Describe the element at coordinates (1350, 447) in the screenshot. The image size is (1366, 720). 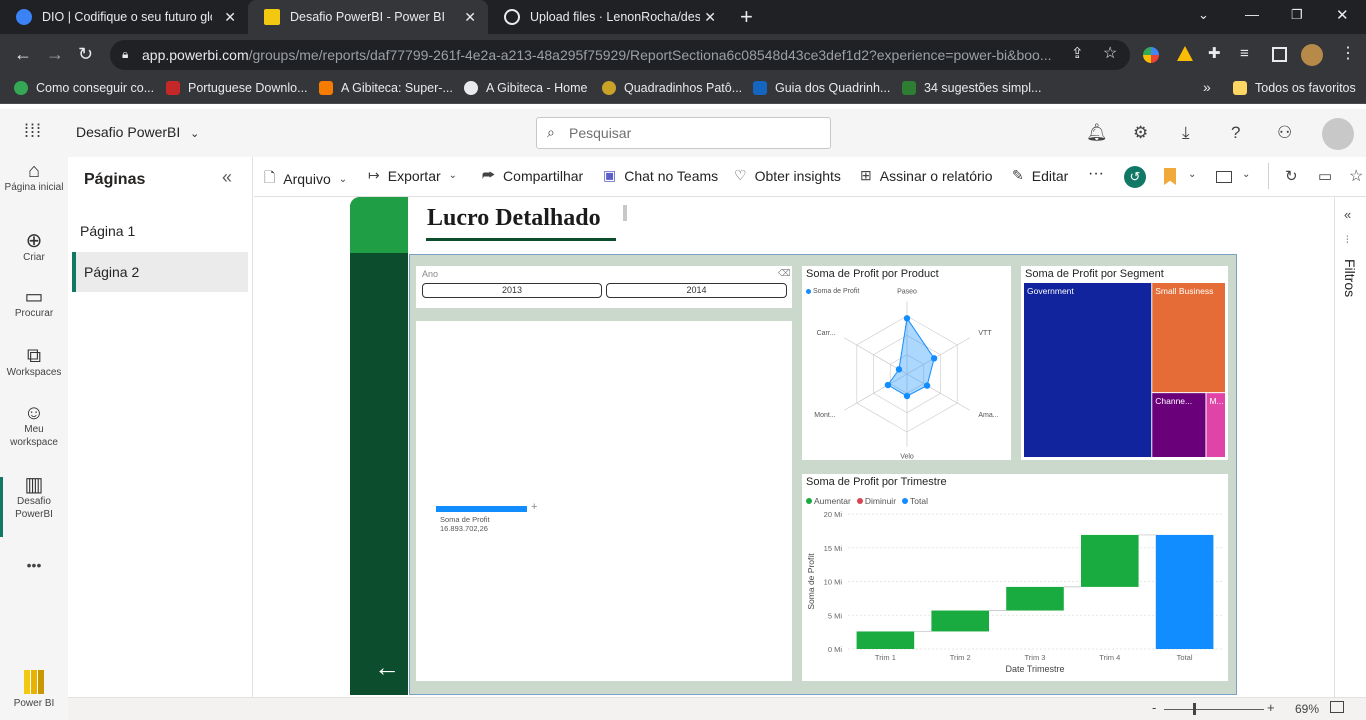
I see `filters-pane: « ⫶ Filtros` at that location.